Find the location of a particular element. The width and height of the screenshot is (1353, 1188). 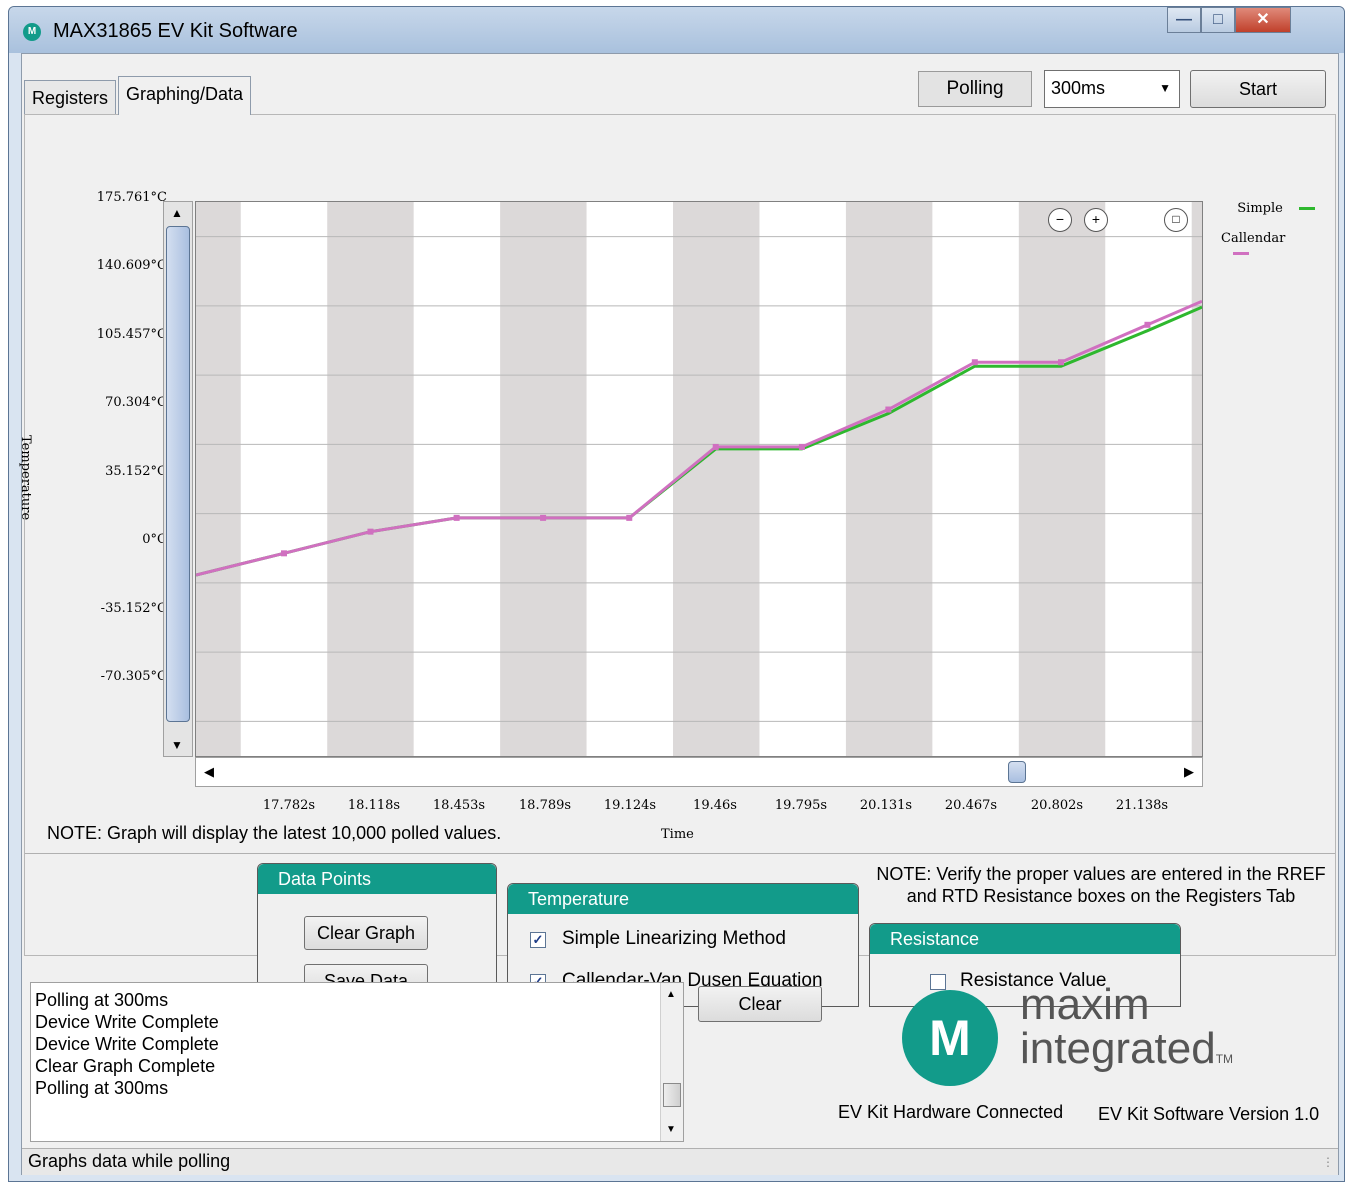

x-tick: 20.467s is located at coordinates (971, 805).